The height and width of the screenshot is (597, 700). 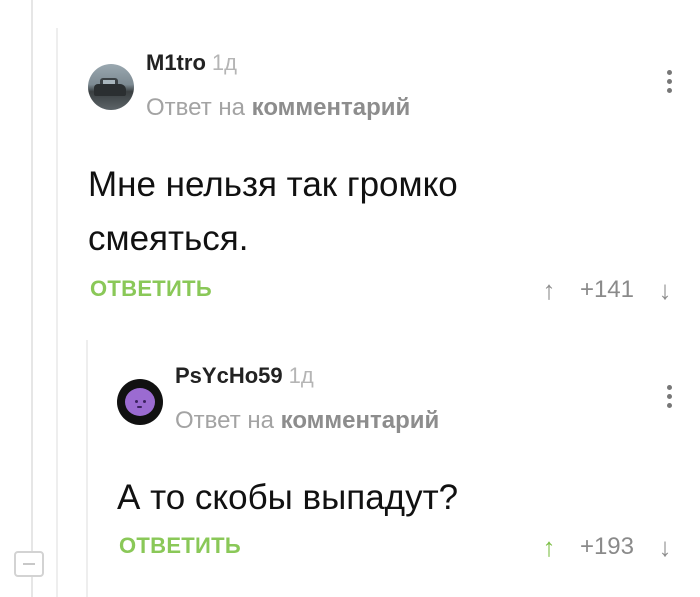 What do you see at coordinates (383, 290) in the screenshot?
I see `comment-actions: ОТВЕТИТЬ ↑ +141 ↓` at bounding box center [383, 290].